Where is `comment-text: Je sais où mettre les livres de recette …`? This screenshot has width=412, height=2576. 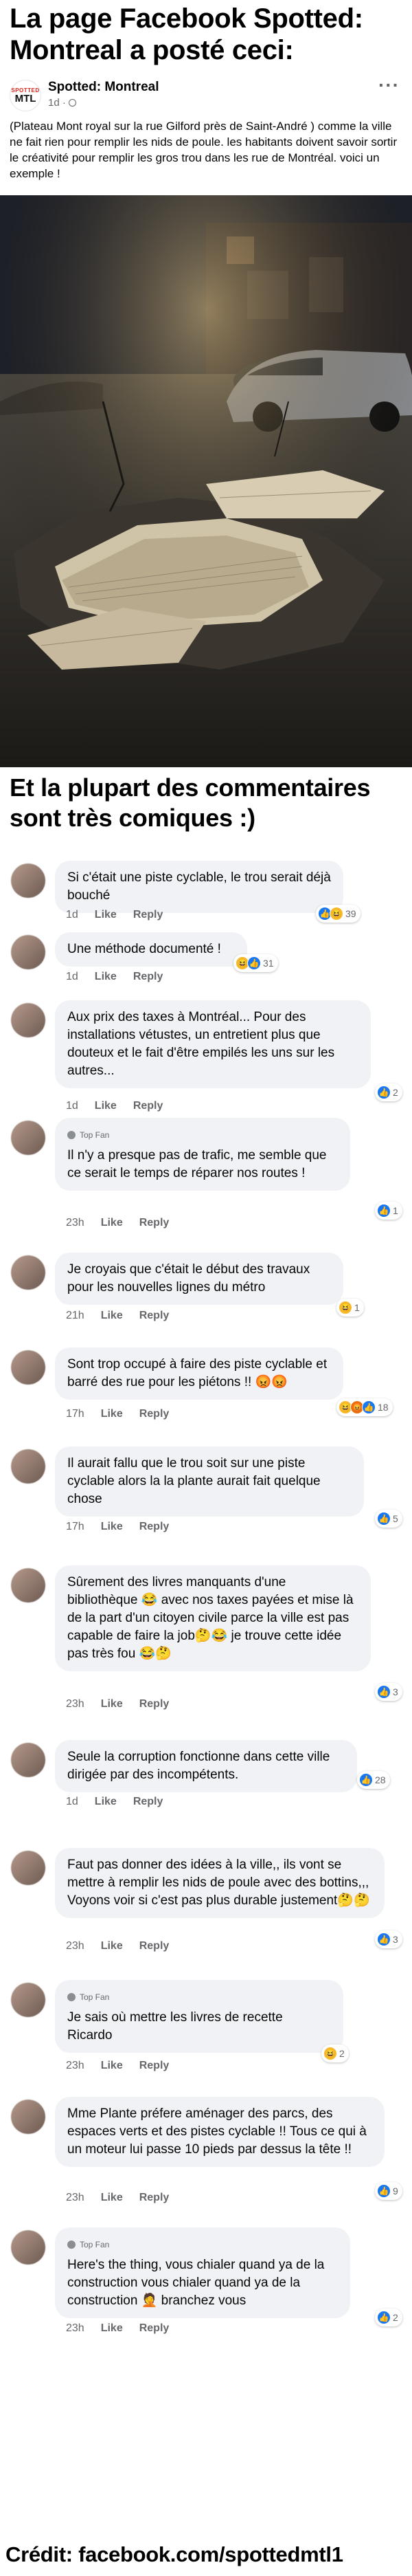
comment-text: Je sais où mettre les livres de recette … is located at coordinates (175, 2026).